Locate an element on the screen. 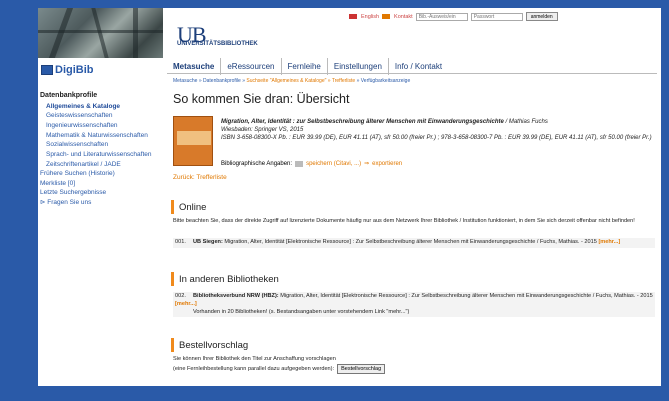 This screenshot has width=669, height=401. sidebar-link-last-results: Letzte Suchergebnisse is located at coordinates (101, 193).